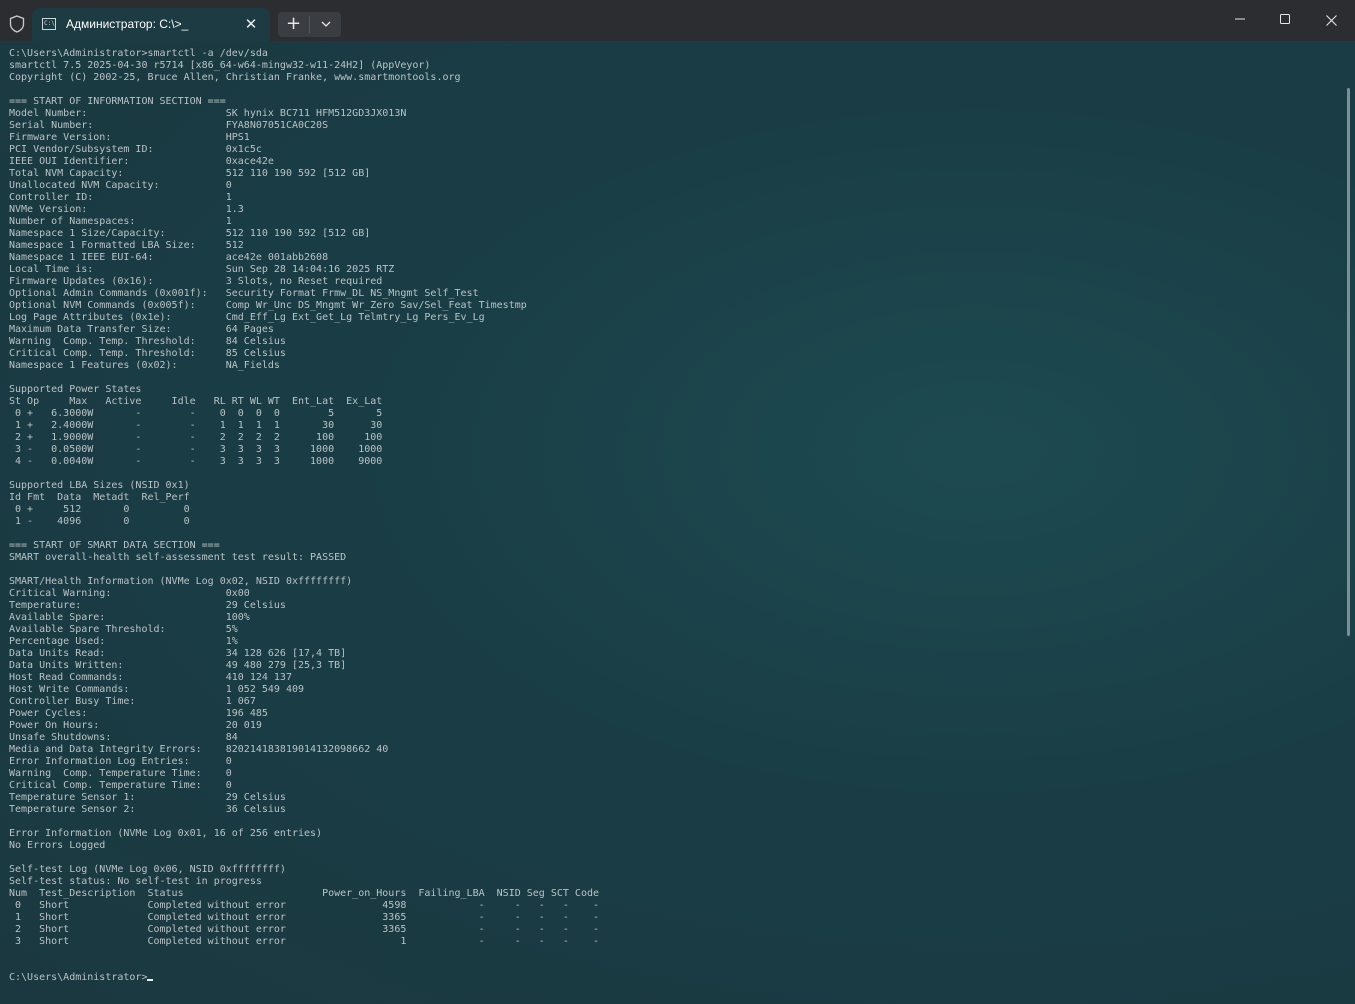 This screenshot has width=1355, height=1004. I want to click on terminal-line: Maximum Data Transfer Size: 64 Pages, so click(141, 329).